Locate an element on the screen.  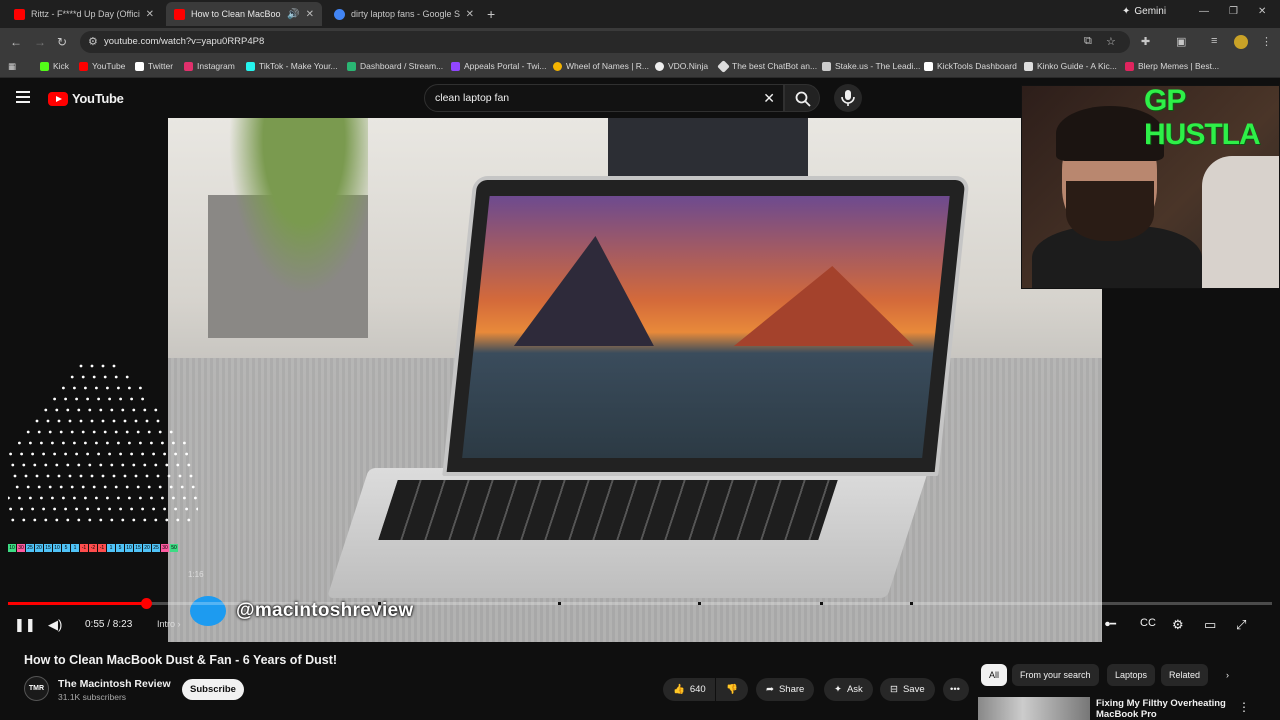
media-control-icon: ≡ is located at coordinates (1214, 41).